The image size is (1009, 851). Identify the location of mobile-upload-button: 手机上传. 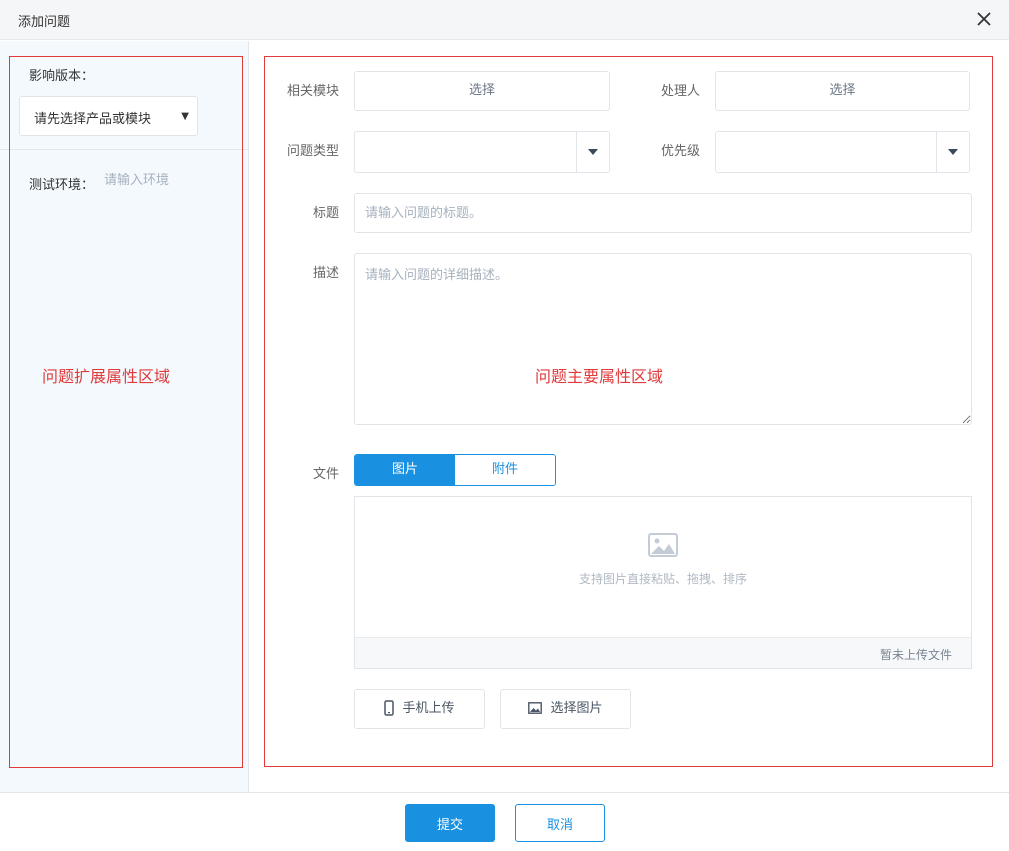
(419, 709).